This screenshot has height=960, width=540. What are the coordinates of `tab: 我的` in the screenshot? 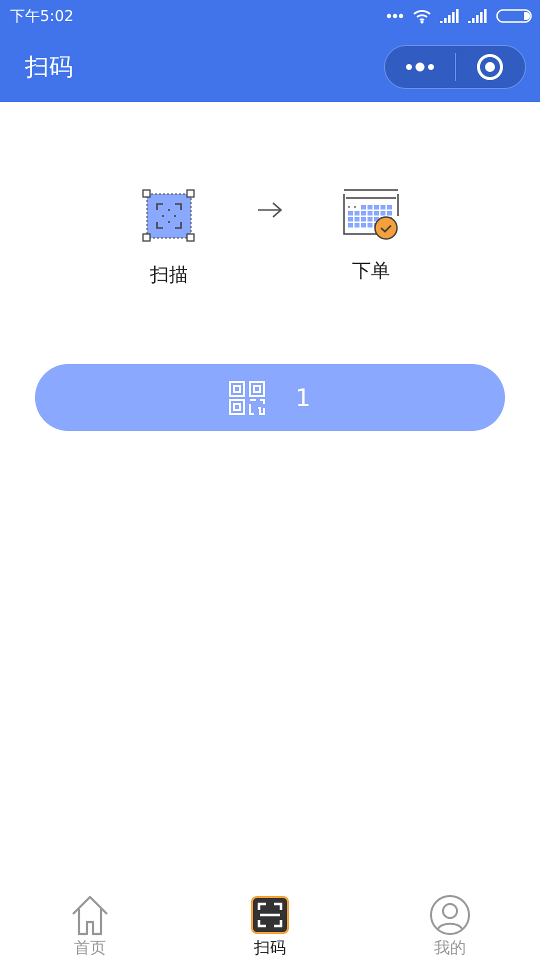 It's located at (450, 920).